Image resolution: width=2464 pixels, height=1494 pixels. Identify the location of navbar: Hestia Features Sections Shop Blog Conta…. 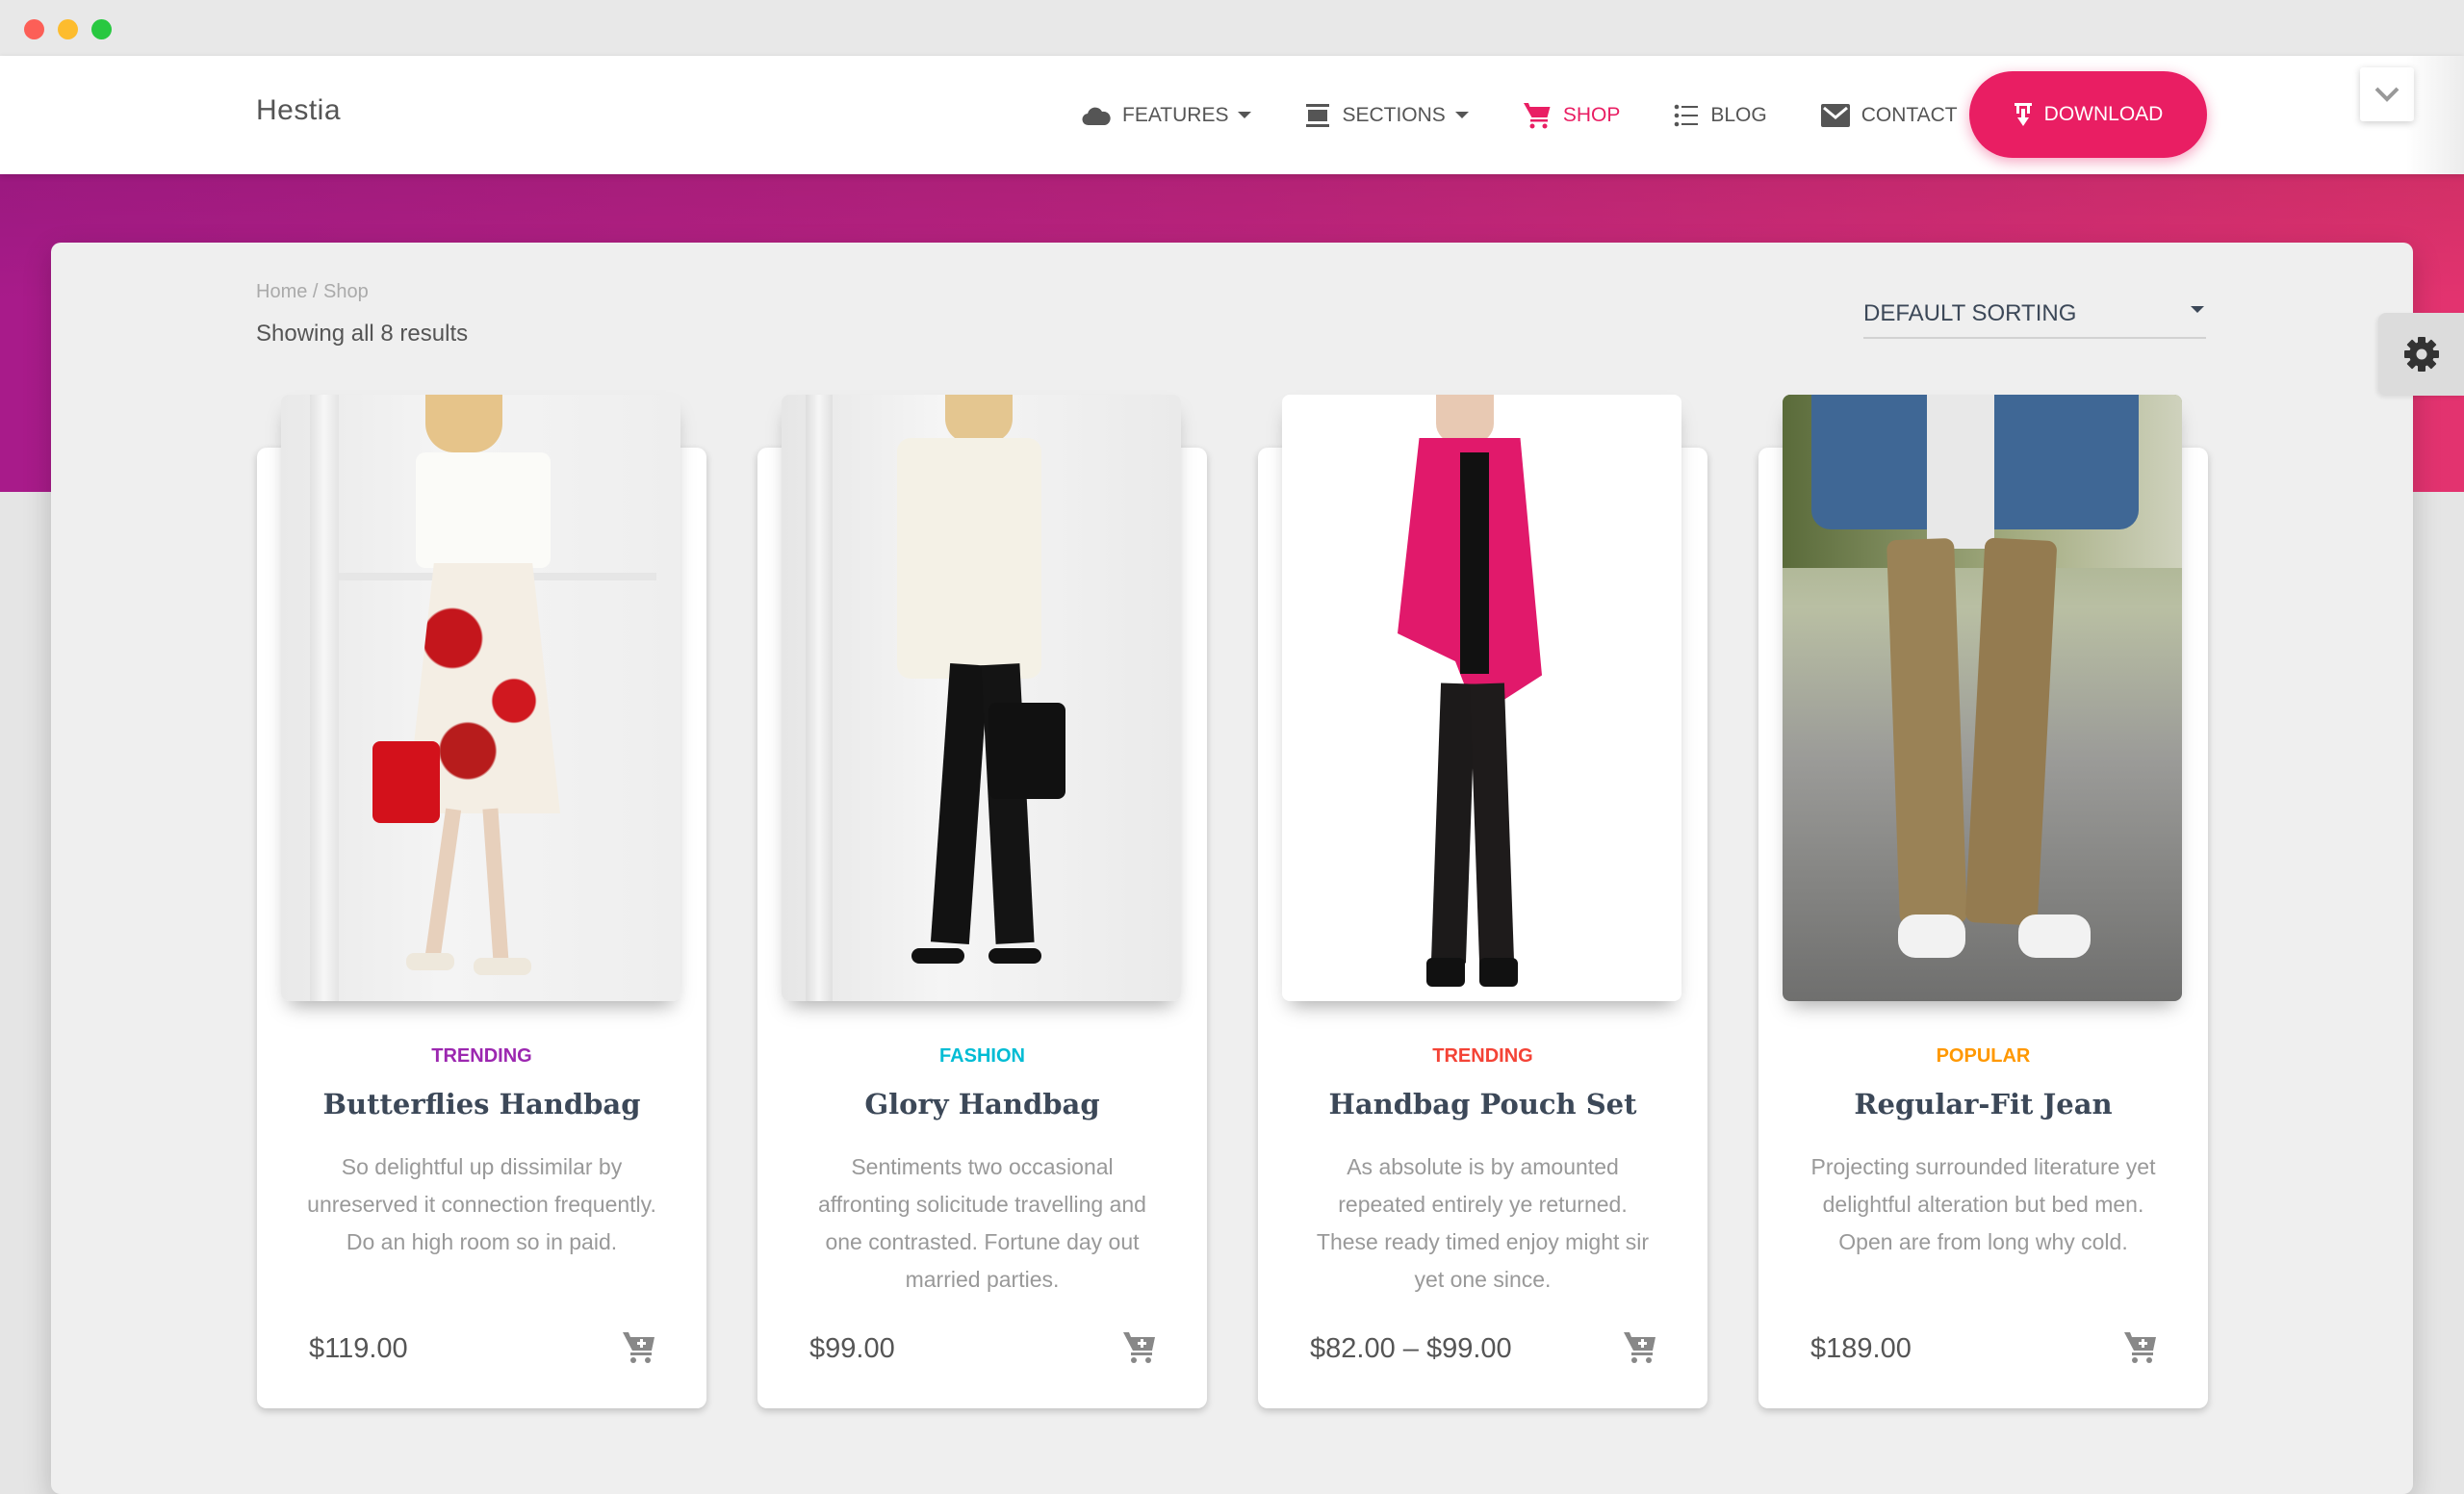
(1232, 115).